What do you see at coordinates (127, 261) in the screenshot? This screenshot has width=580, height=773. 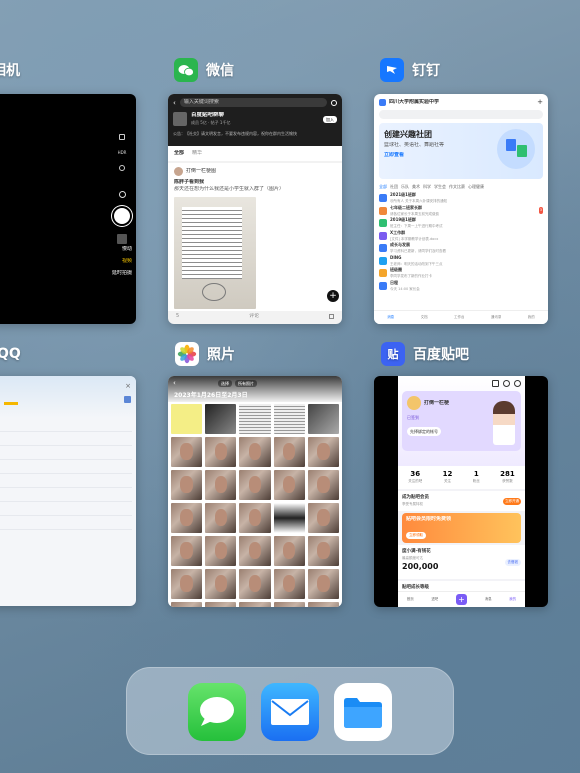 I see `camera-mode: 视频` at bounding box center [127, 261].